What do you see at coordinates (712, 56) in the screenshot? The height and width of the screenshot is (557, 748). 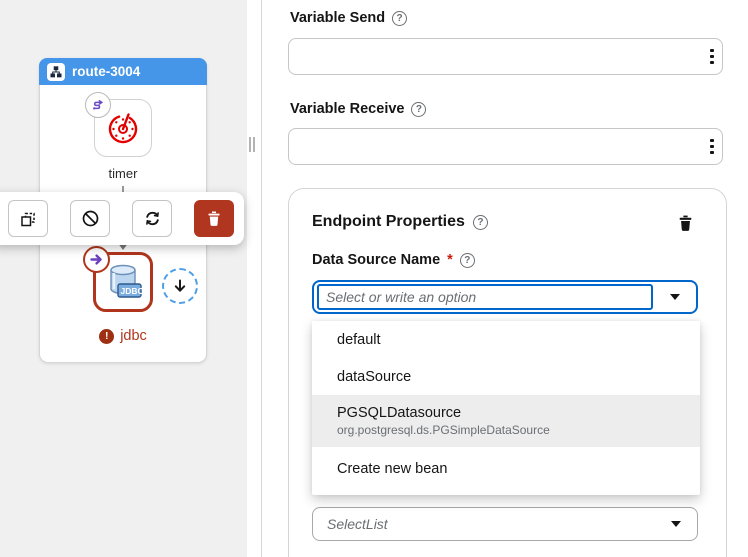 I see `variable-send-kebab-button` at bounding box center [712, 56].